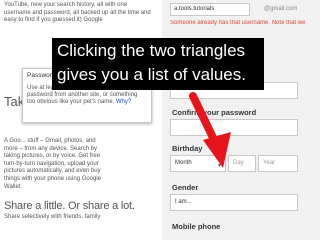 The height and width of the screenshot is (240, 320). Describe the element at coordinates (281, 9) in the screenshot. I see `username-suffix: @gmail.com` at that location.